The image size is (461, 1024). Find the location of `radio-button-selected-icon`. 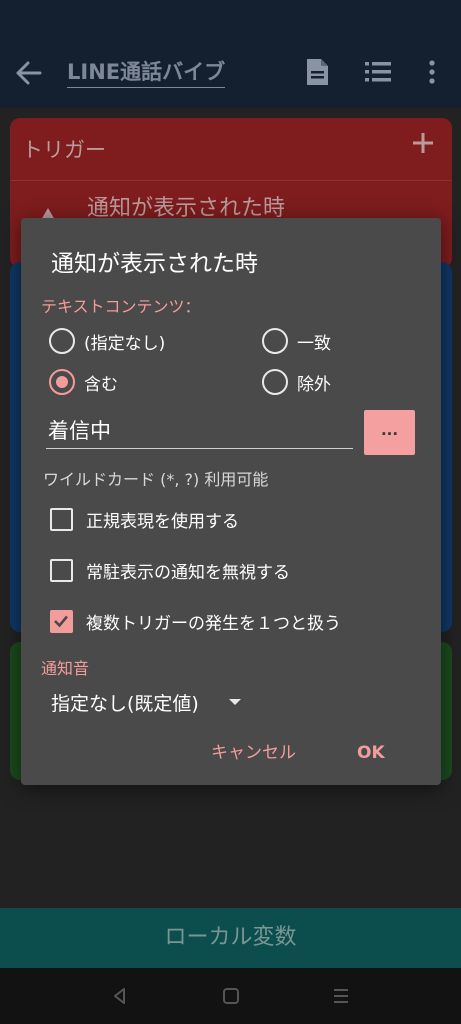

radio-button-selected-icon is located at coordinates (62, 382).